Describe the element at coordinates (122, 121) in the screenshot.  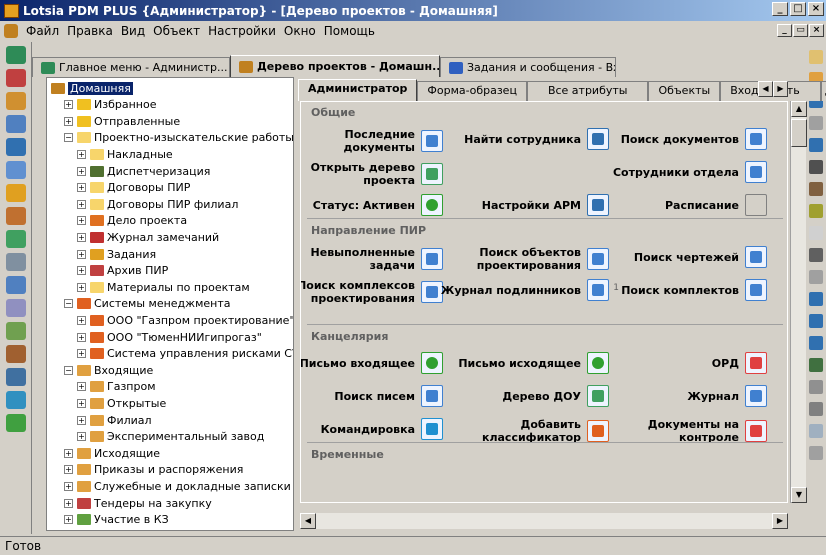
I see `tree-item: + Отправленные` at that location.